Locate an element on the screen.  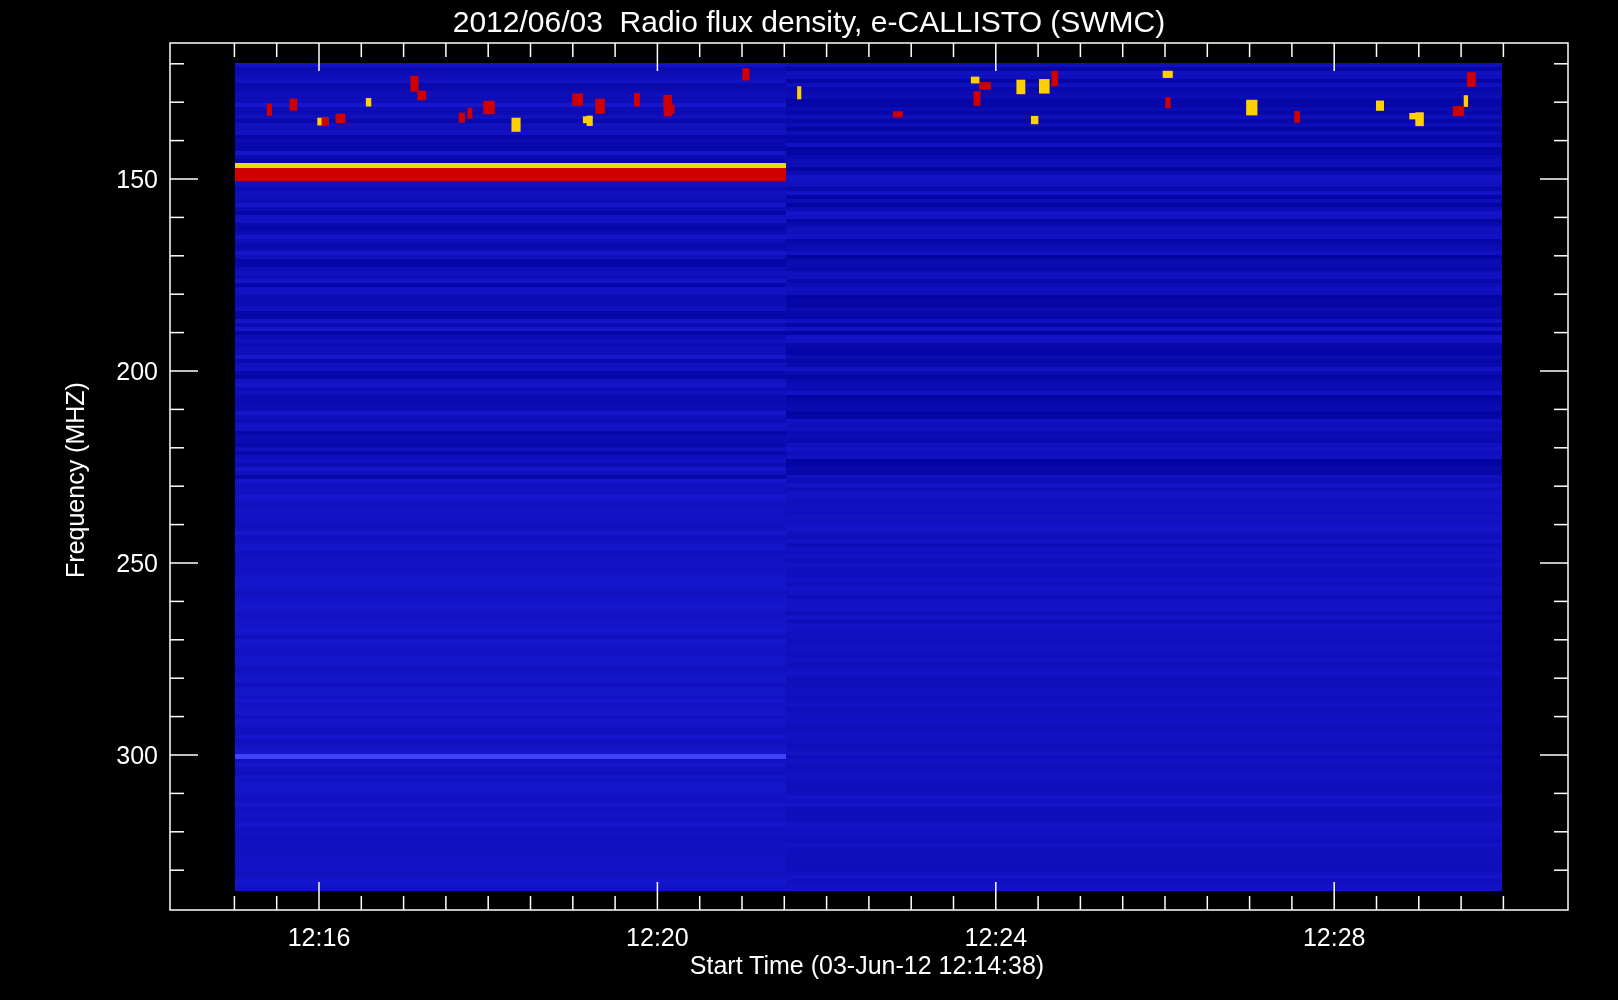
y-tick-label: 250 is located at coordinates (137, 563).